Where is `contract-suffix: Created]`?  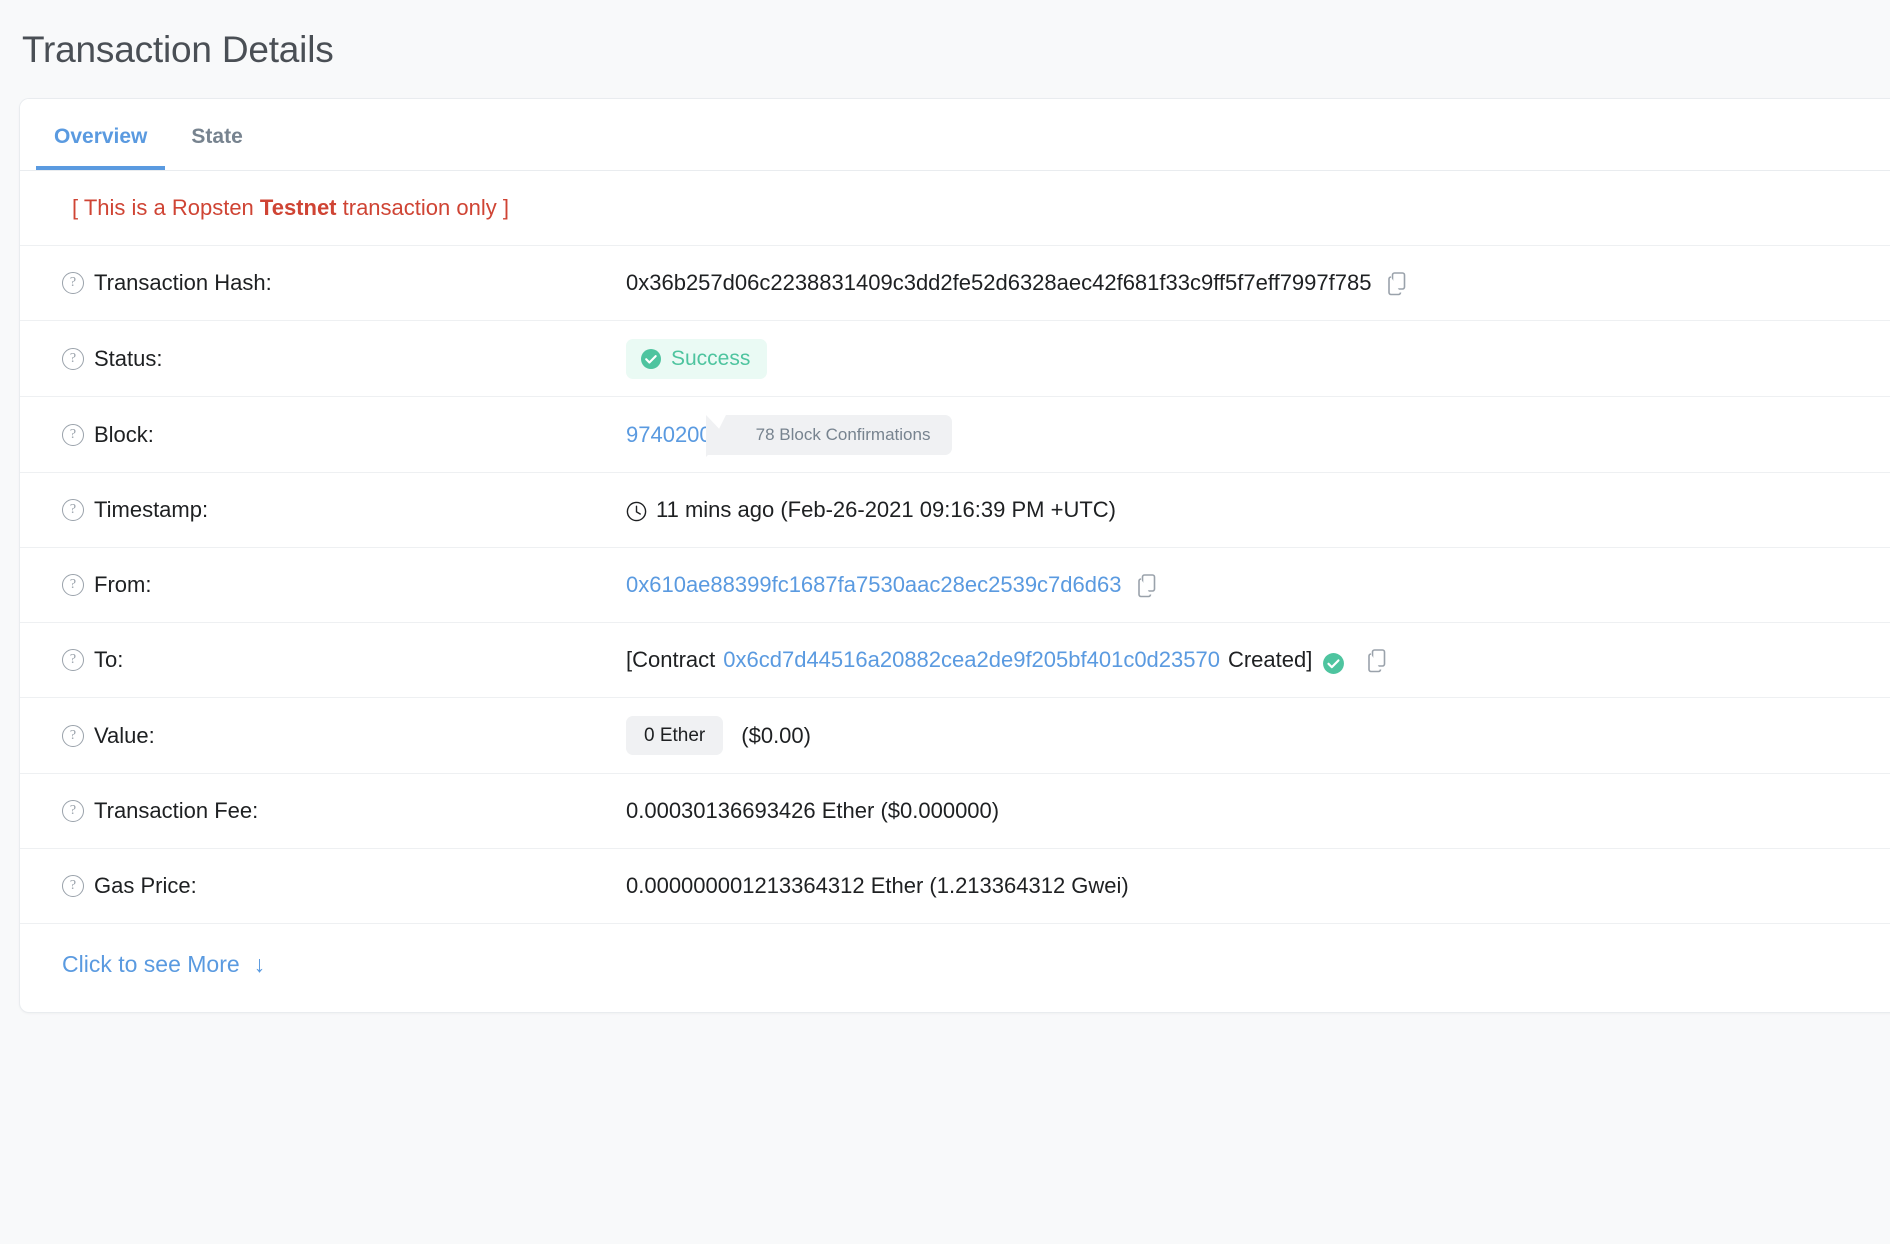
contract-suffix: Created] is located at coordinates (1270, 660).